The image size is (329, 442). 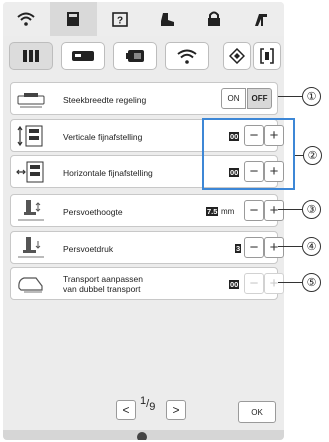 I want to click on dual-feed-plus-button: +, so click(x=274, y=283).